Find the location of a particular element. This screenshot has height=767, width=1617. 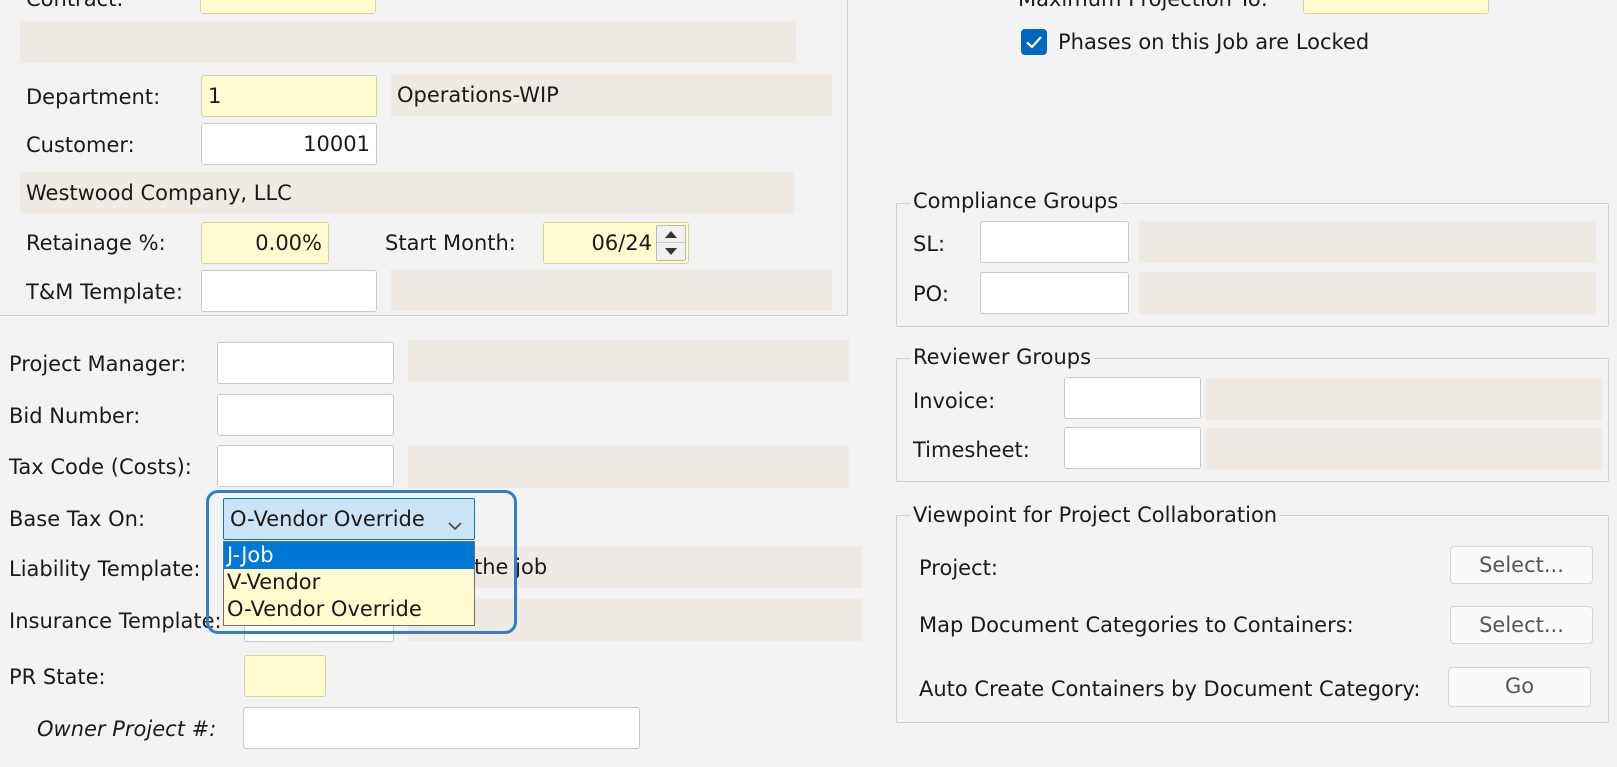

max-projection-label: Maximum Projection To: is located at coordinates (1143, 6).